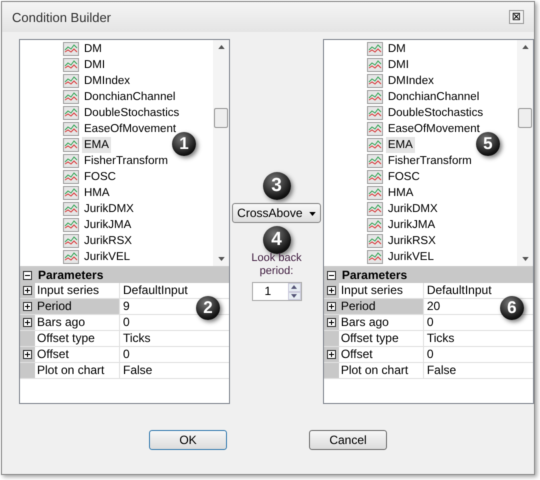 Image resolution: width=540 pixels, height=480 pixels. I want to click on category-header: Parameters, so click(374, 275).